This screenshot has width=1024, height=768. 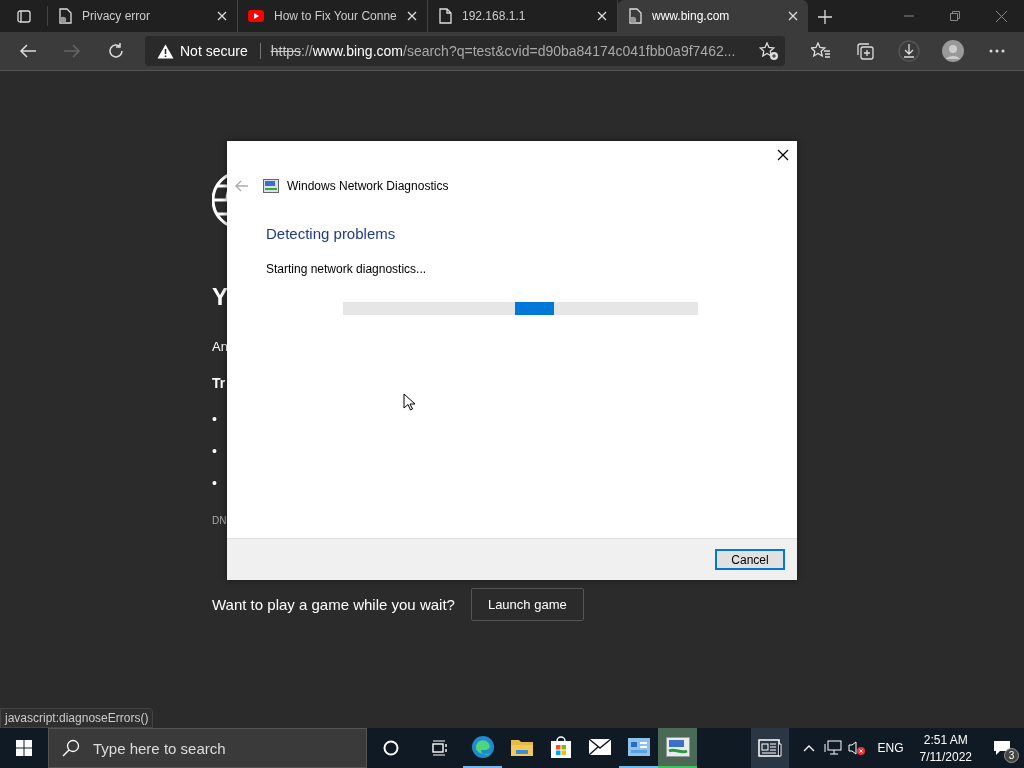 I want to click on browser-tab: www.bing.com, so click(x=713, y=16).